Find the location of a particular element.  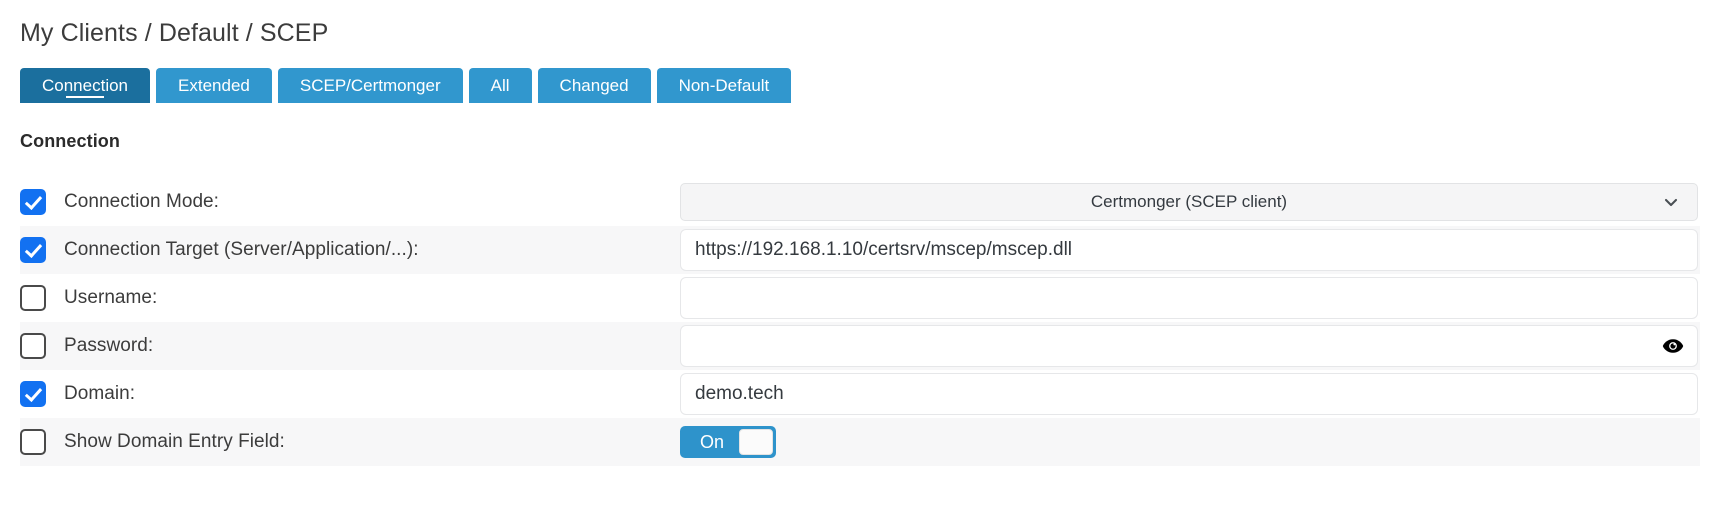

tab-scep-certmonger: SCEP/Certmonger is located at coordinates (370, 85).